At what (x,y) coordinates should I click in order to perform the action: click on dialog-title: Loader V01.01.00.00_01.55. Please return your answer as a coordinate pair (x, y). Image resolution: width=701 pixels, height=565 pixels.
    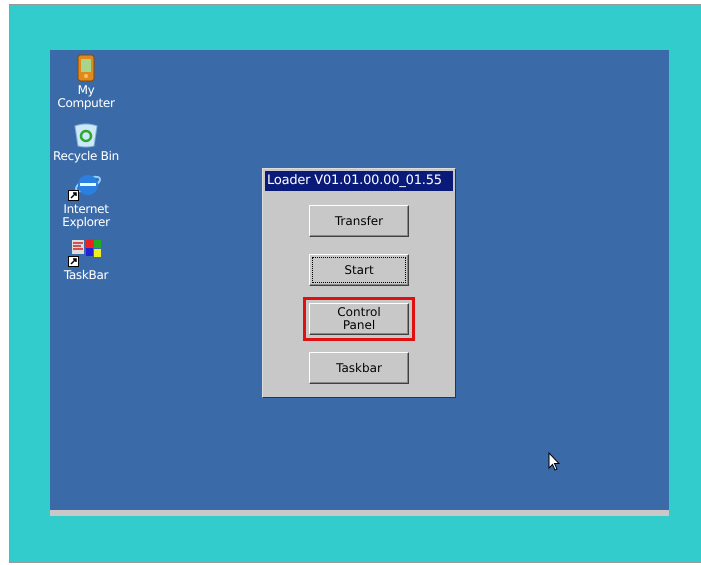
    Looking at the image, I should click on (359, 181).